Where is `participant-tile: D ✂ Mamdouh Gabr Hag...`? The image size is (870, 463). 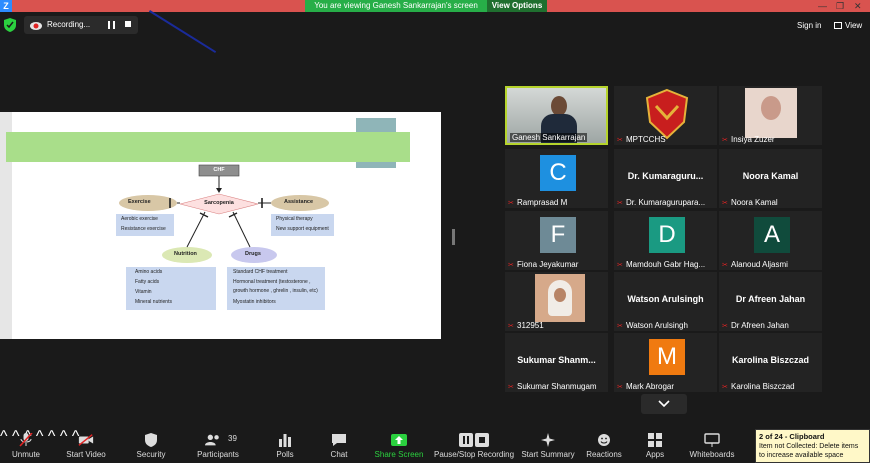 participant-tile: D ✂ Mamdouh Gabr Hag... is located at coordinates (665, 240).